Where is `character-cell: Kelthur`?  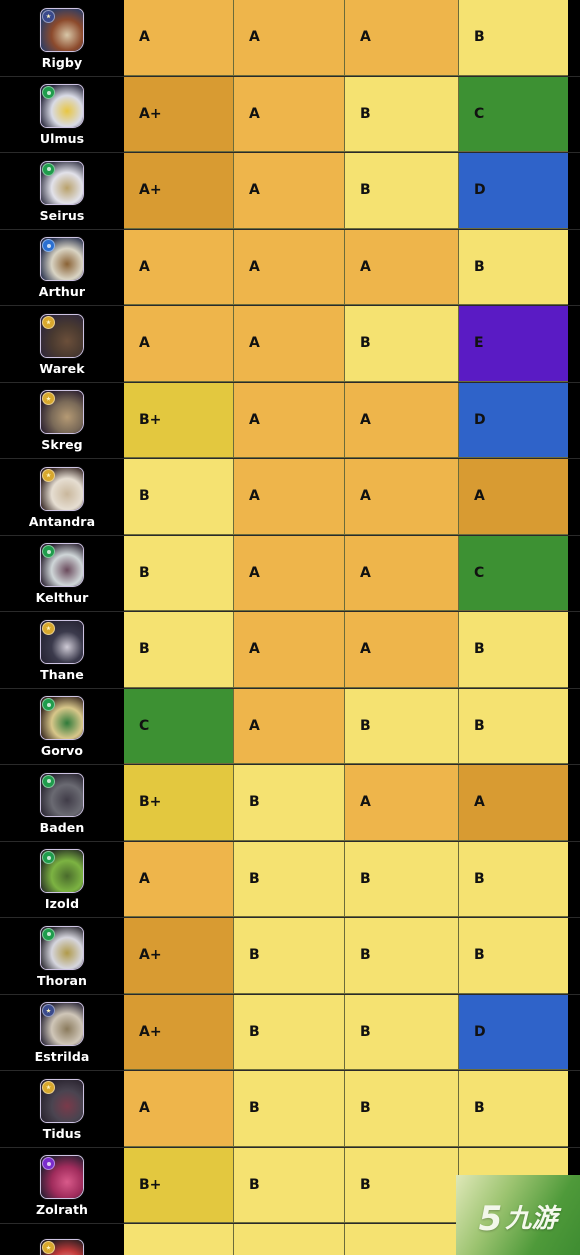
character-cell: Kelthur is located at coordinates (62, 573).